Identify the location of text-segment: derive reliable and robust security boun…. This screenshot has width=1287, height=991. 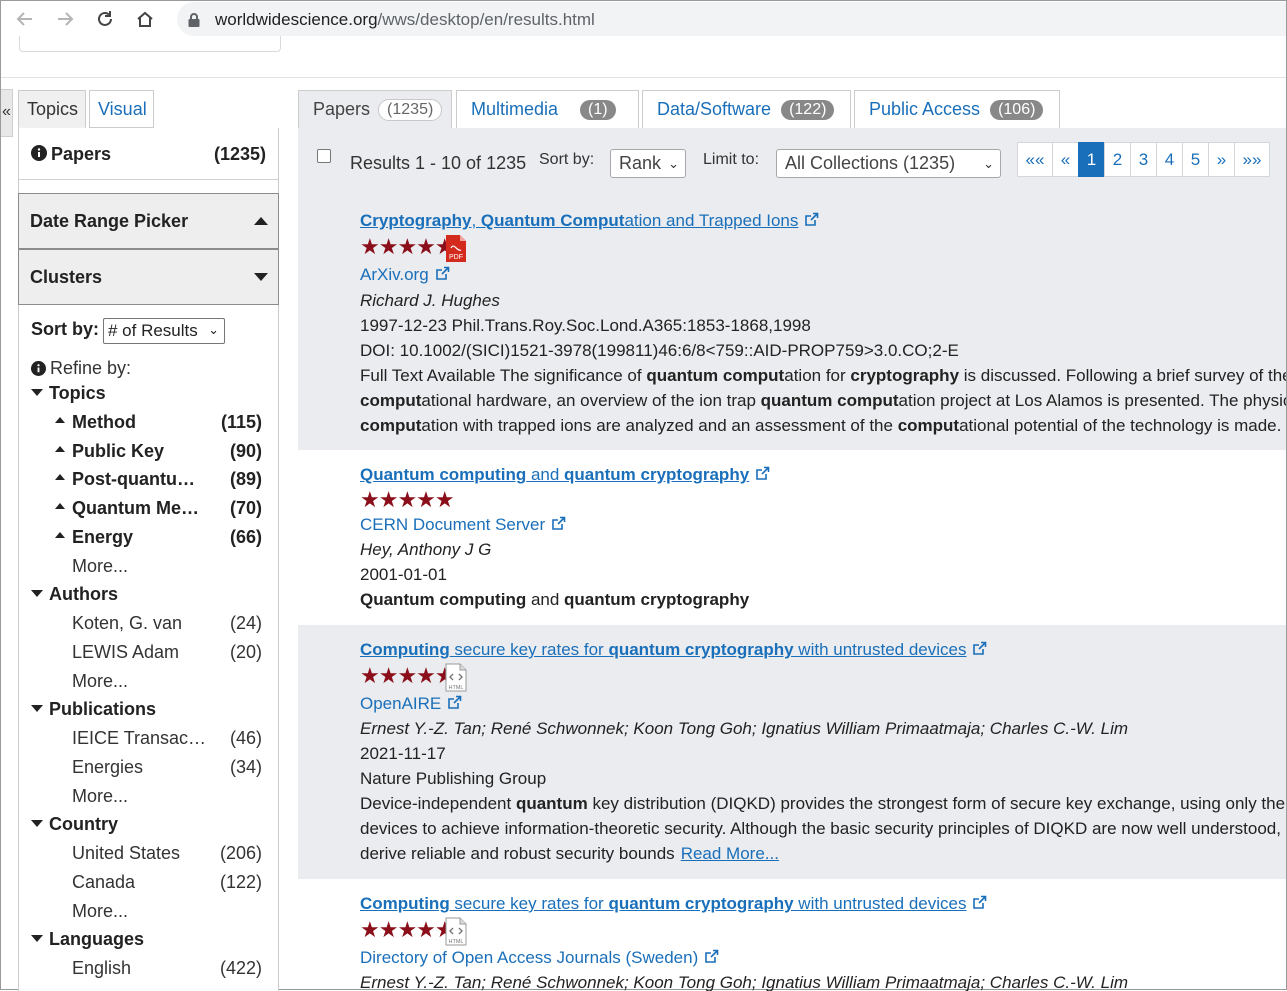
(517, 853).